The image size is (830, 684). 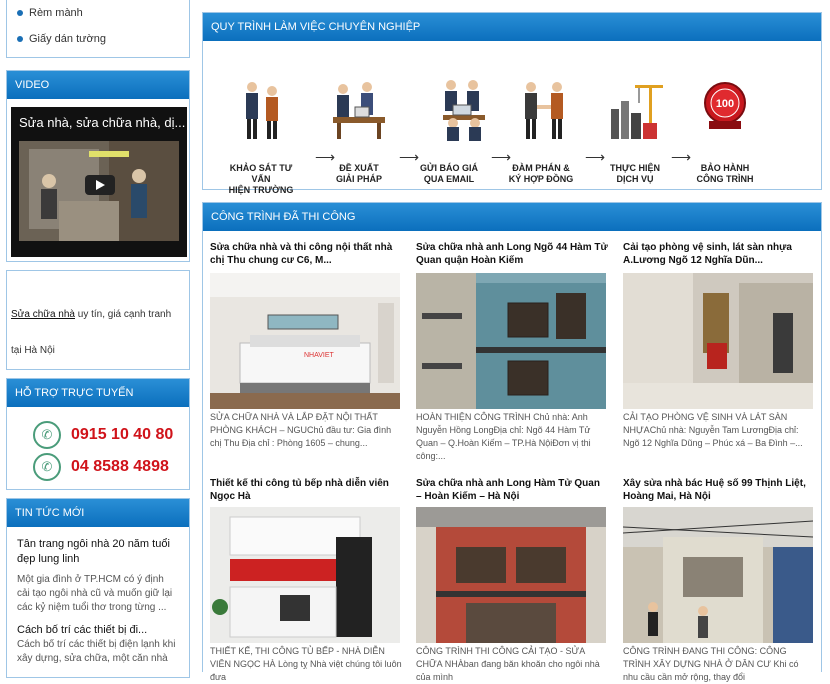 I want to click on category-item: Giấy dán tường, so click(x=98, y=39).